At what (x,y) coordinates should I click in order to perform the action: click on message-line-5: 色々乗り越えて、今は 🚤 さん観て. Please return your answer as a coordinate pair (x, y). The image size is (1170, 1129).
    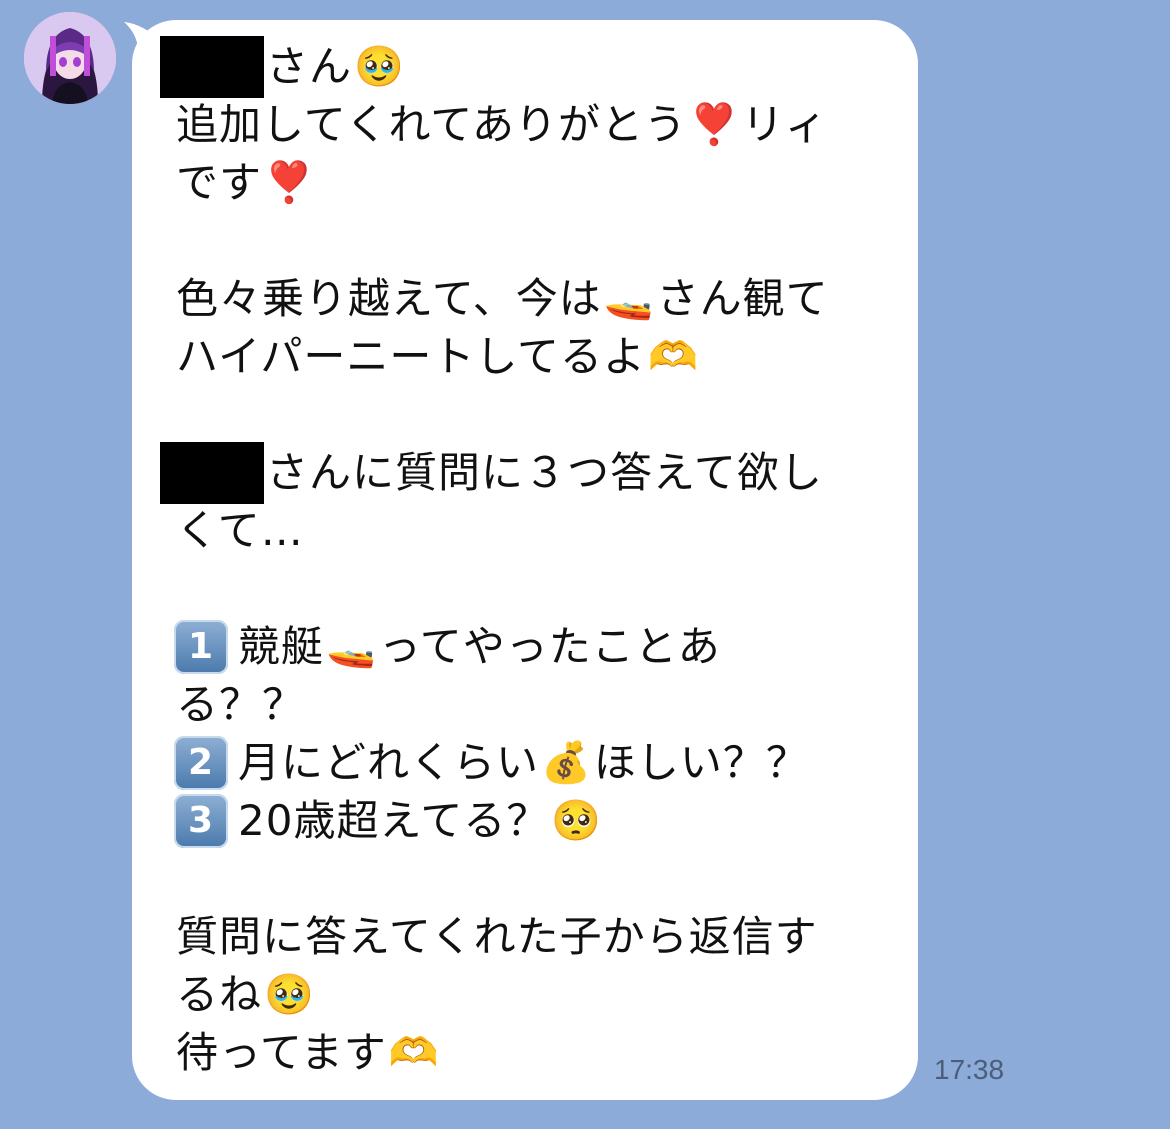
    Looking at the image, I should click on (502, 298).